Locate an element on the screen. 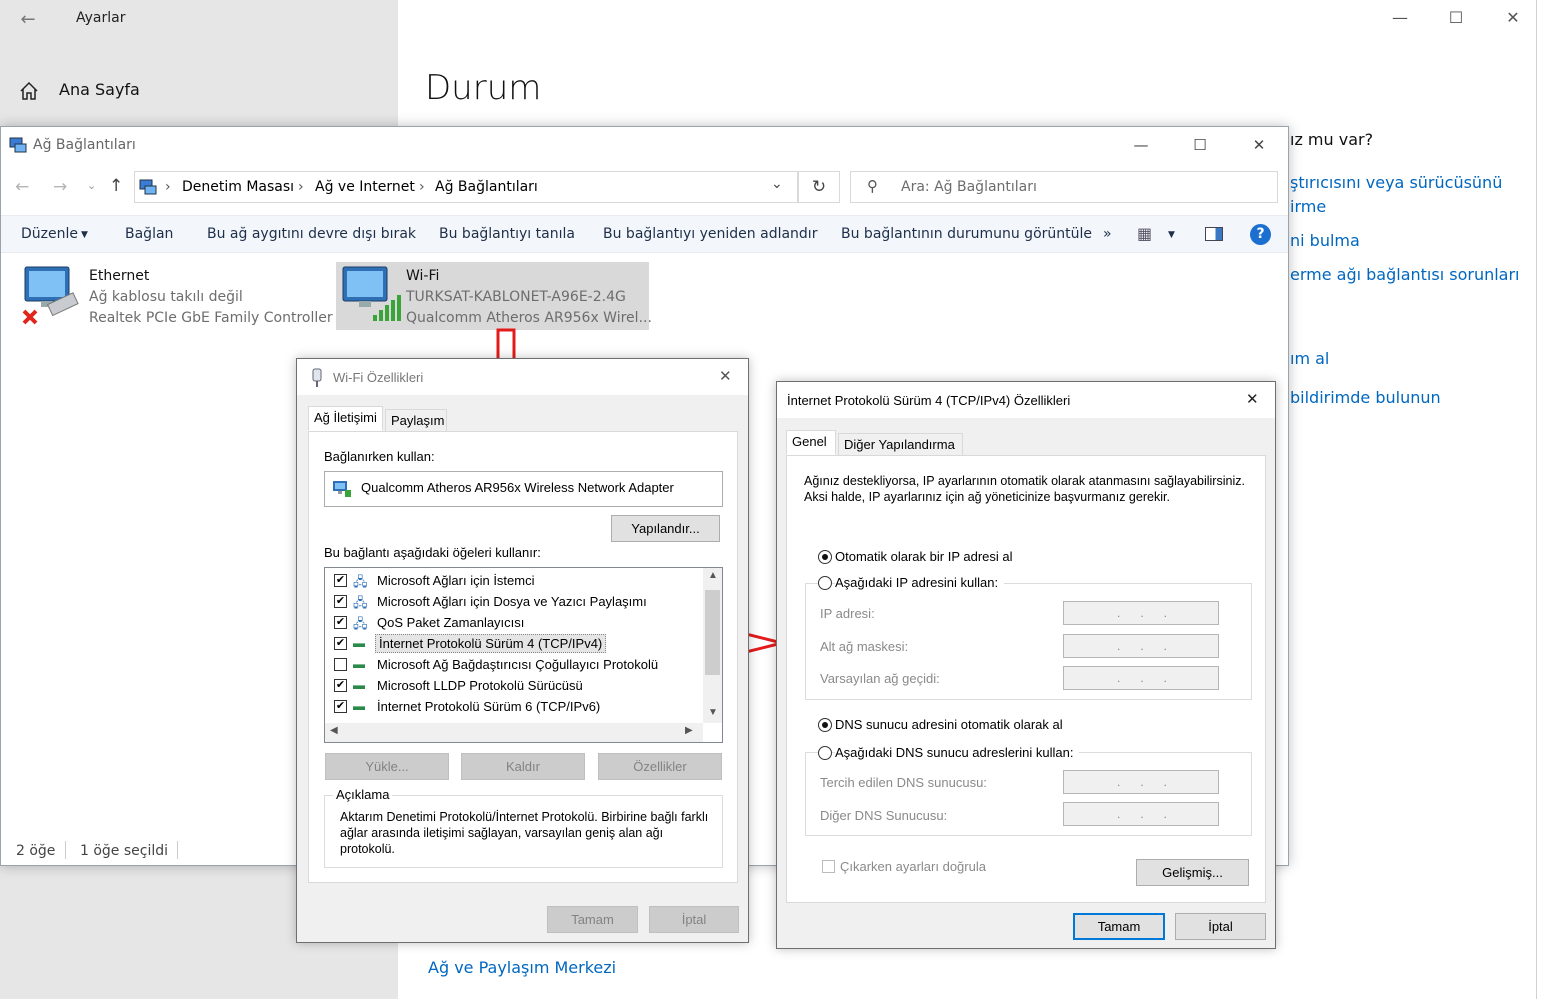 The height and width of the screenshot is (999, 1546). ethernet-name: Ethernet is located at coordinates (119, 276).